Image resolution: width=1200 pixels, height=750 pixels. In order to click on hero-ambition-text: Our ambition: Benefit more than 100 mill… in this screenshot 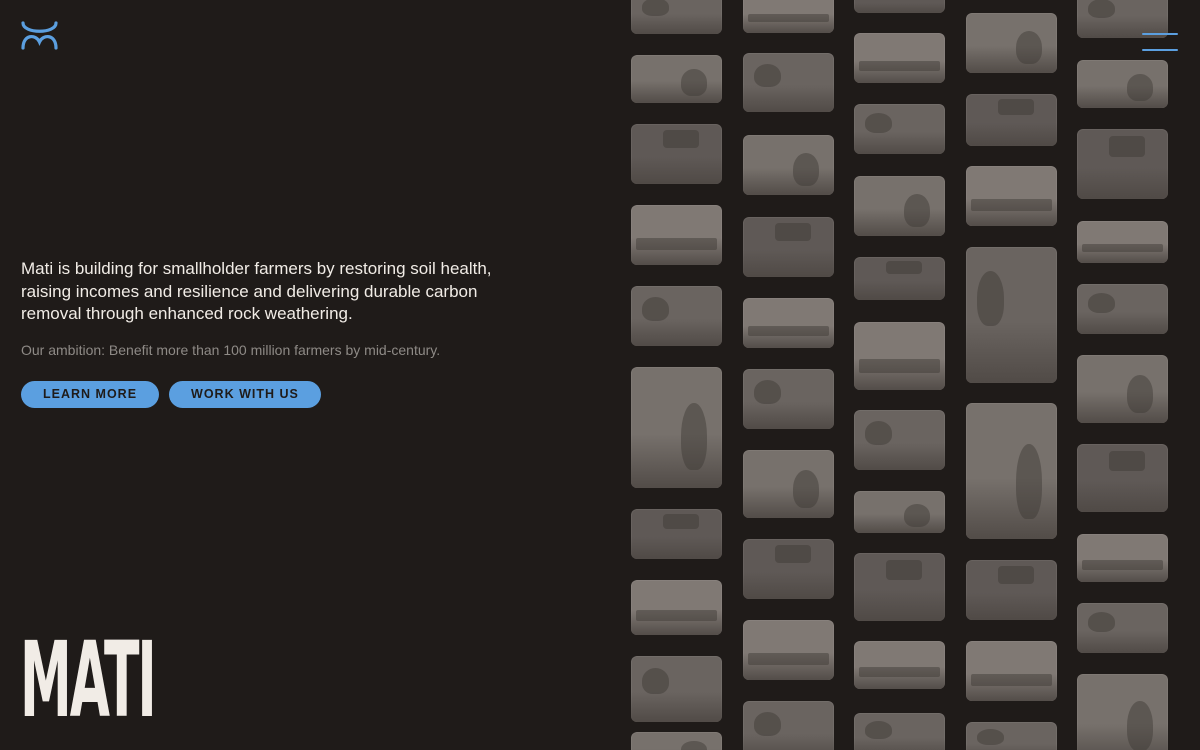, I will do `click(231, 349)`.